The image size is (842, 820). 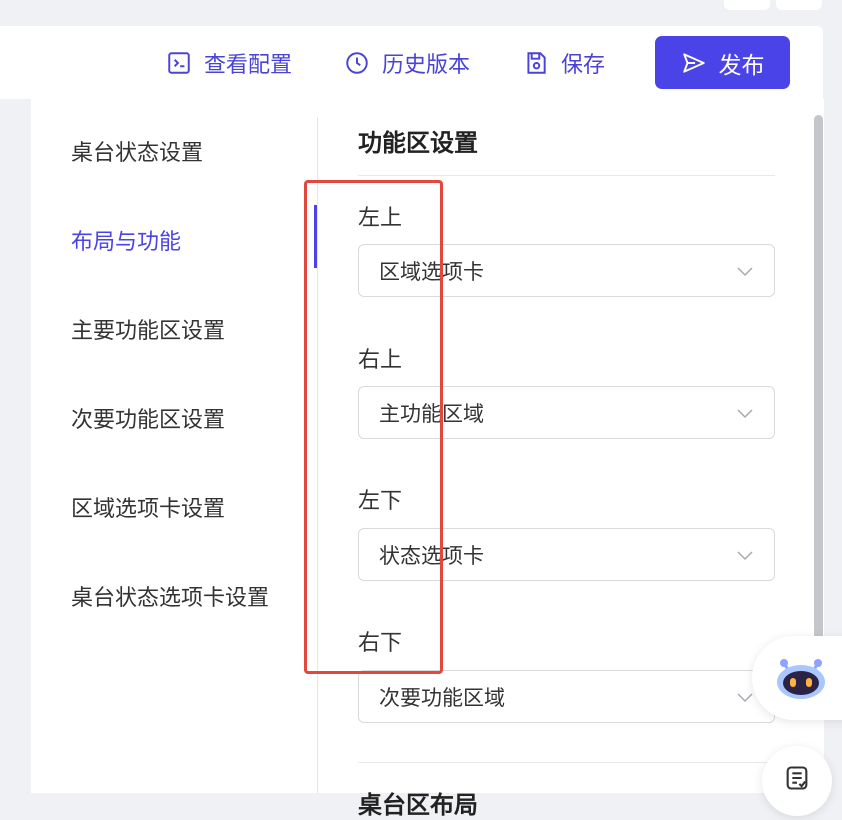 I want to click on nav-item-table-status-tab: 桌台状态选项卡设置, so click(x=170, y=596).